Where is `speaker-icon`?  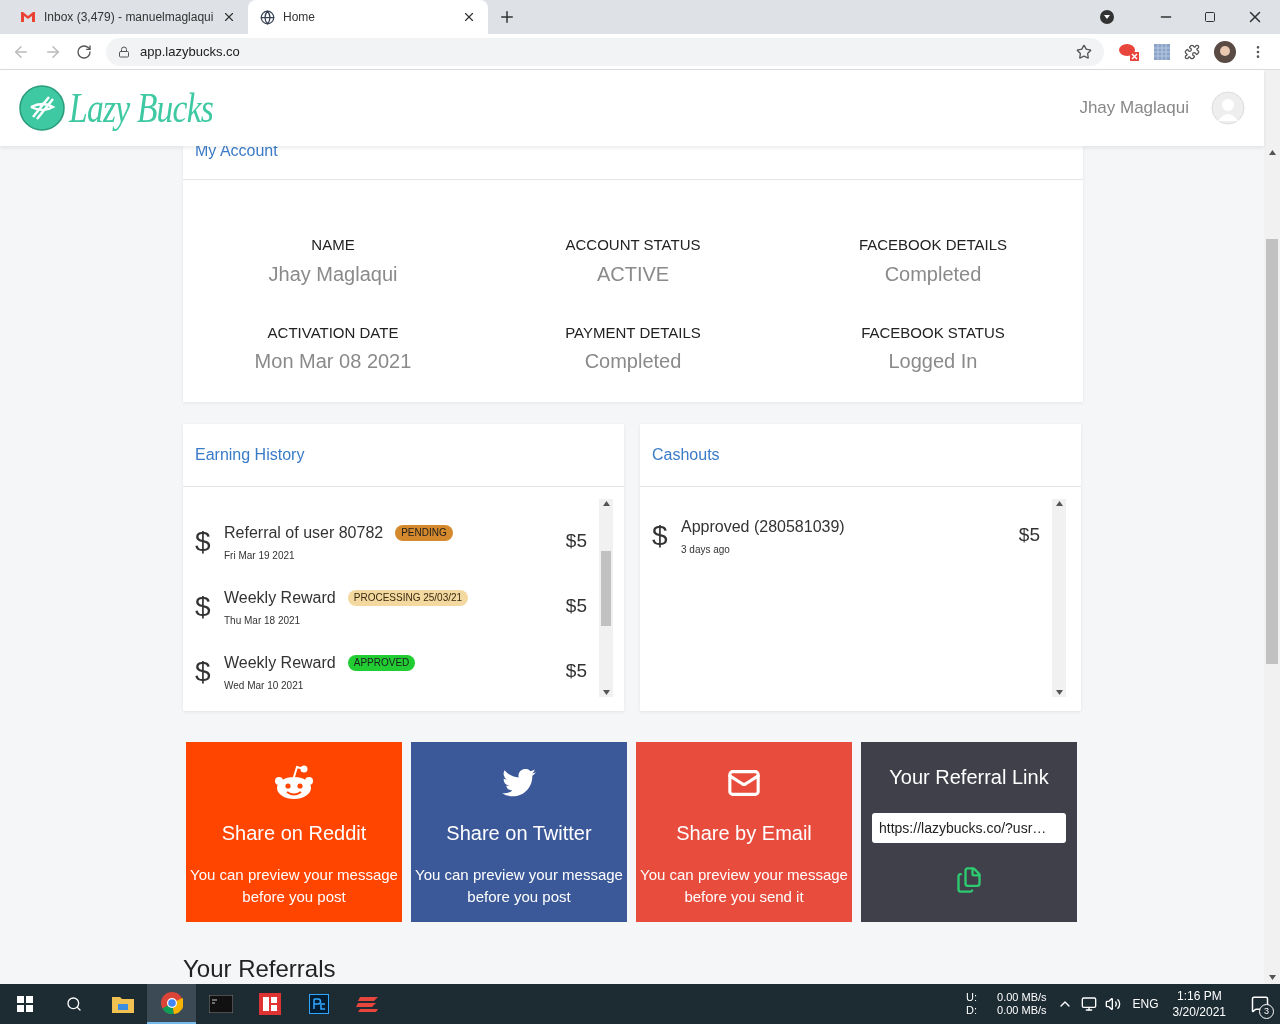
speaker-icon is located at coordinates (1112, 1004).